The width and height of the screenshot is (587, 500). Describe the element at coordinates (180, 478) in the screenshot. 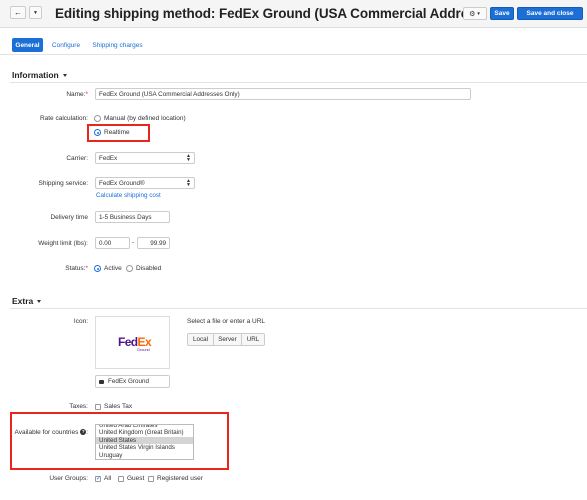

I see `user-group-registered-label: Registered user` at that location.